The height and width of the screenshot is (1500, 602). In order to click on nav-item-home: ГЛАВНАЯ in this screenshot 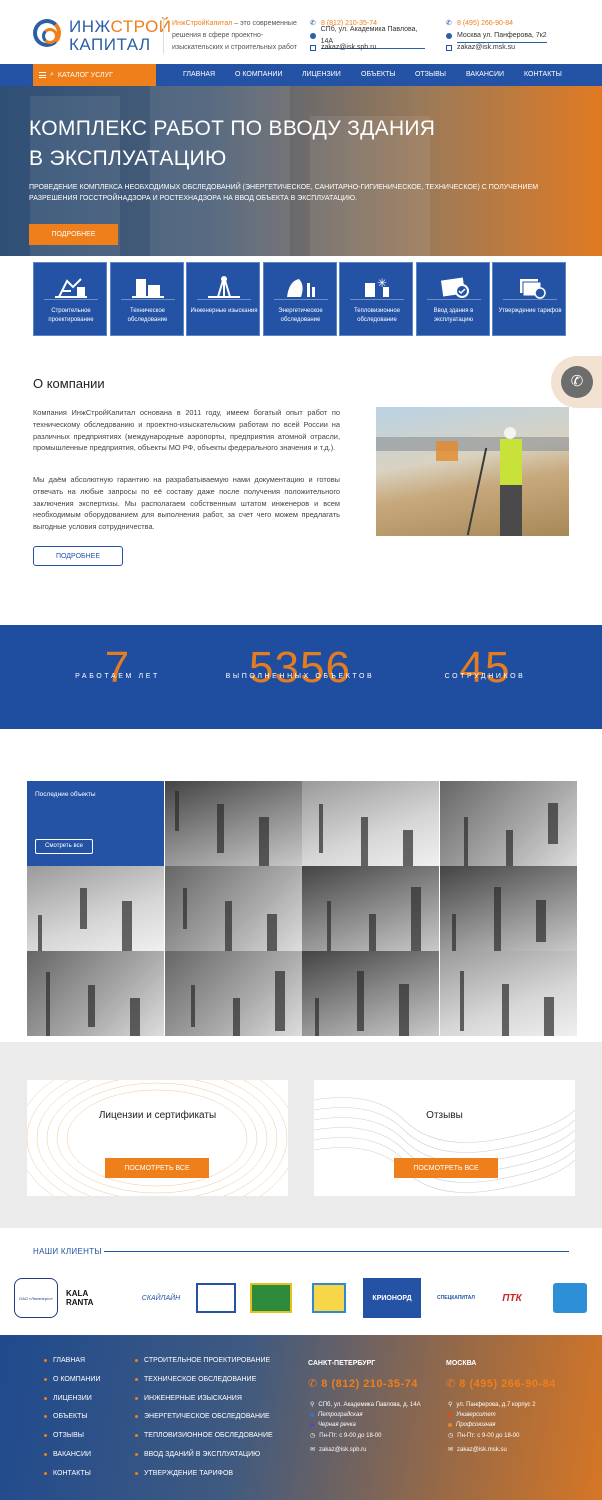, I will do `click(199, 75)`.